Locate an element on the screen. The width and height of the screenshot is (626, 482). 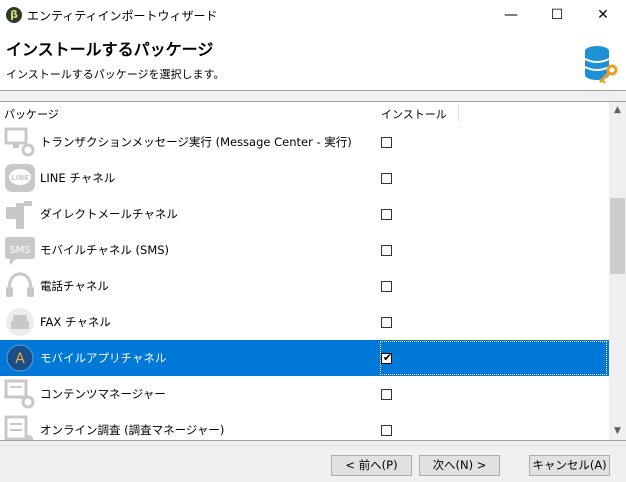
table-row: トランザクションメッセージ実行 (Message Center - 実行) is located at coordinates (304, 142).